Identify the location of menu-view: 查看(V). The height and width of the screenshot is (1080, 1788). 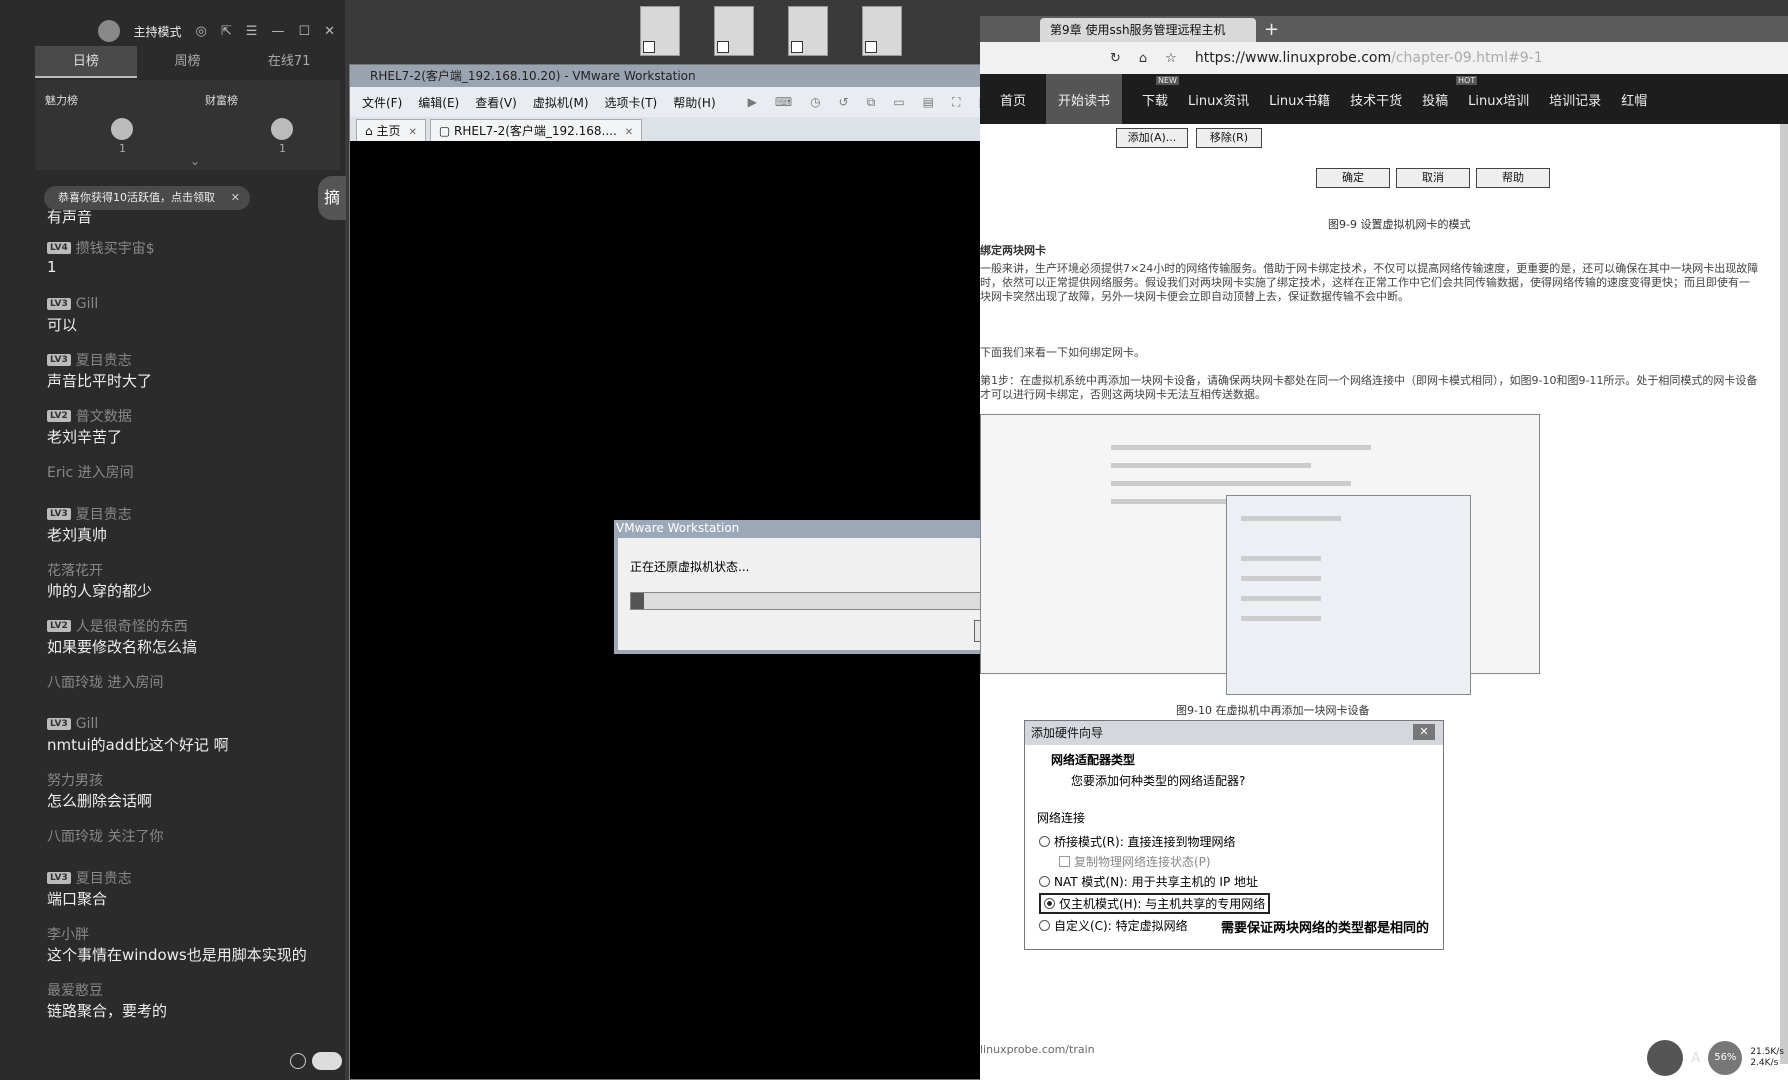
(496, 102).